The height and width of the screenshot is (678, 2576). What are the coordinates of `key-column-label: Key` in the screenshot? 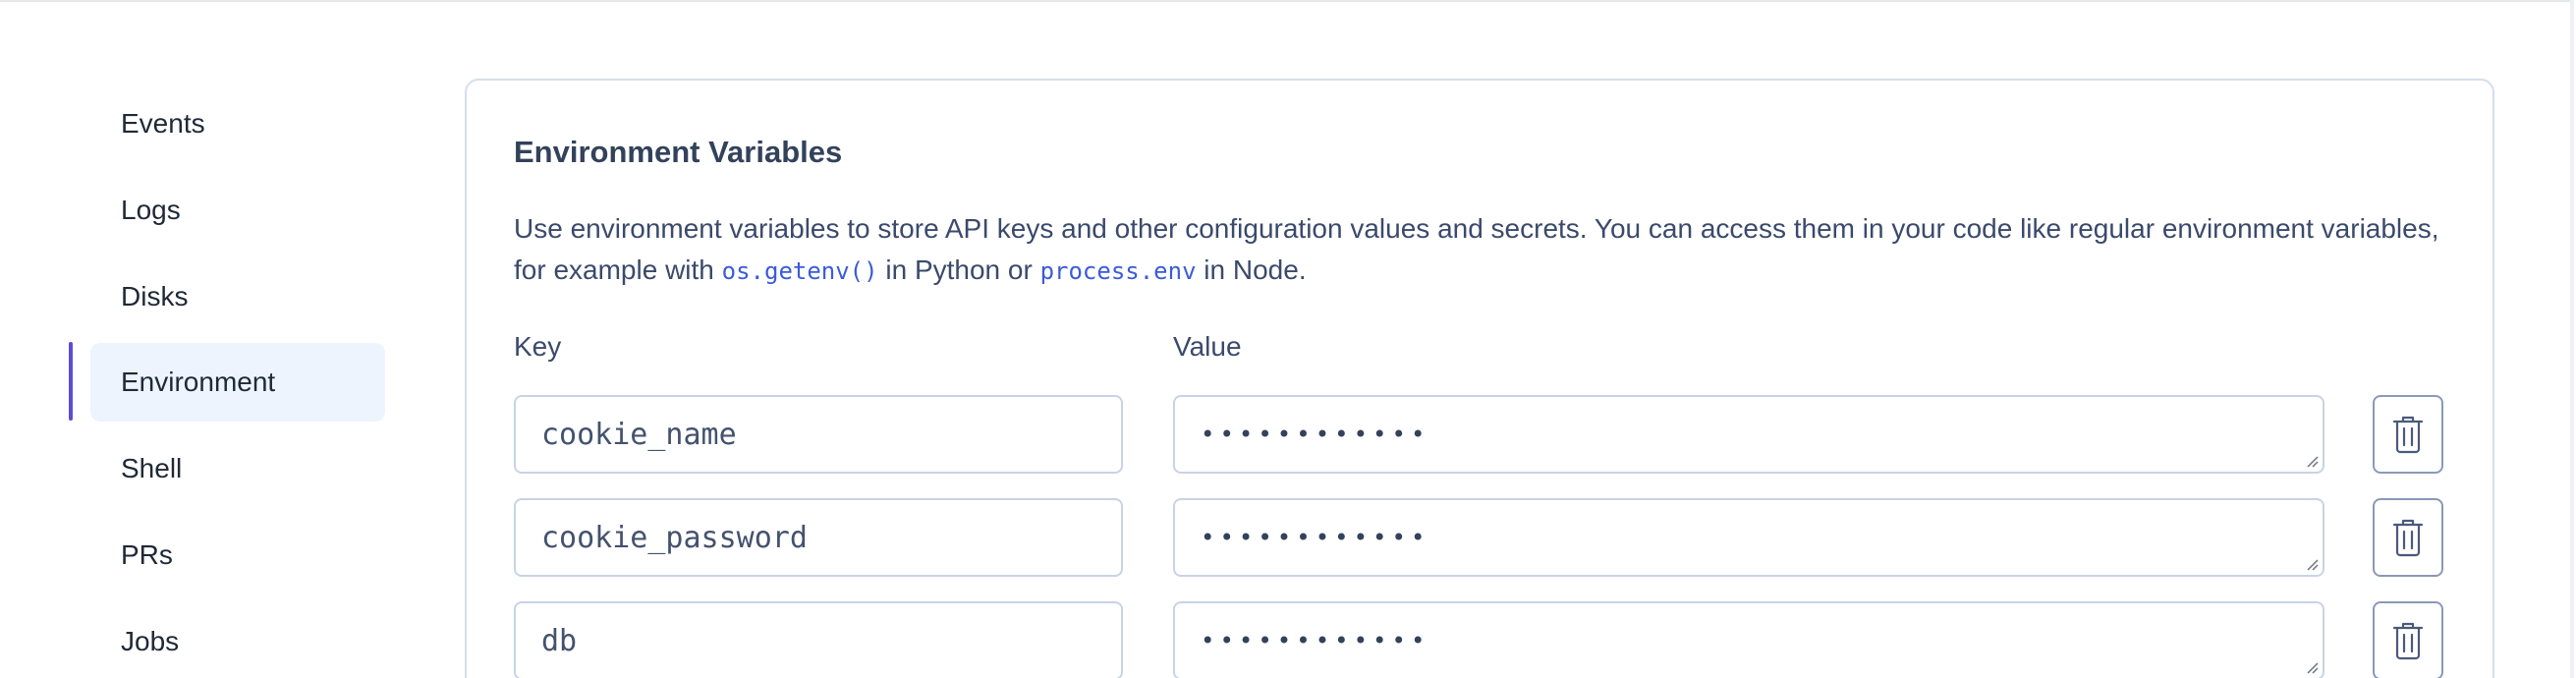 It's located at (538, 346).